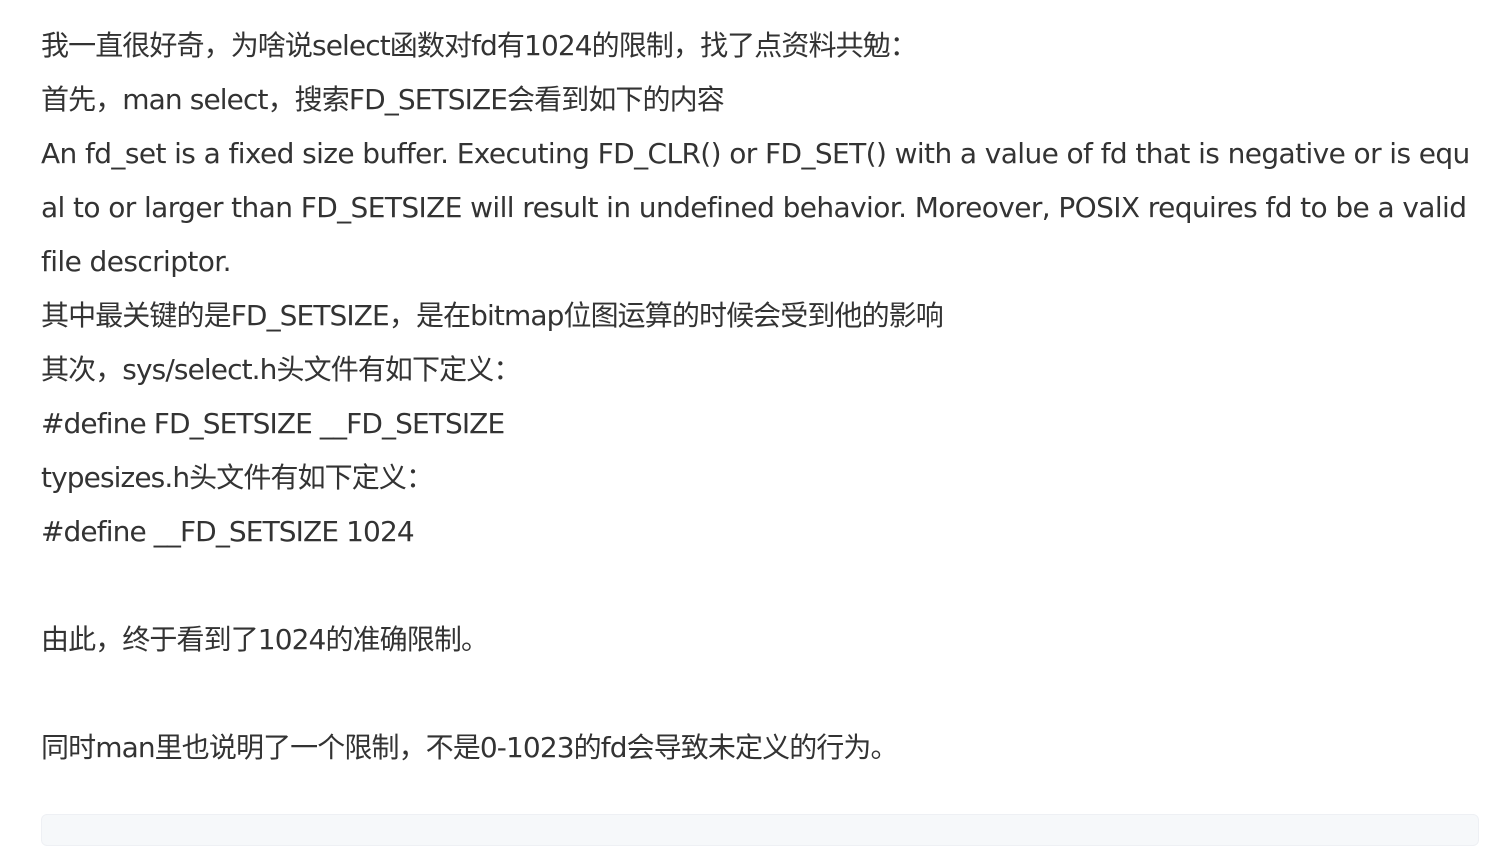 The width and height of the screenshot is (1509, 846). Describe the element at coordinates (469, 747) in the screenshot. I see `undefined-behavior-line: 同时man里也说明了一个限制，不是0-1023的fd会导致未定义的行为。` at that location.